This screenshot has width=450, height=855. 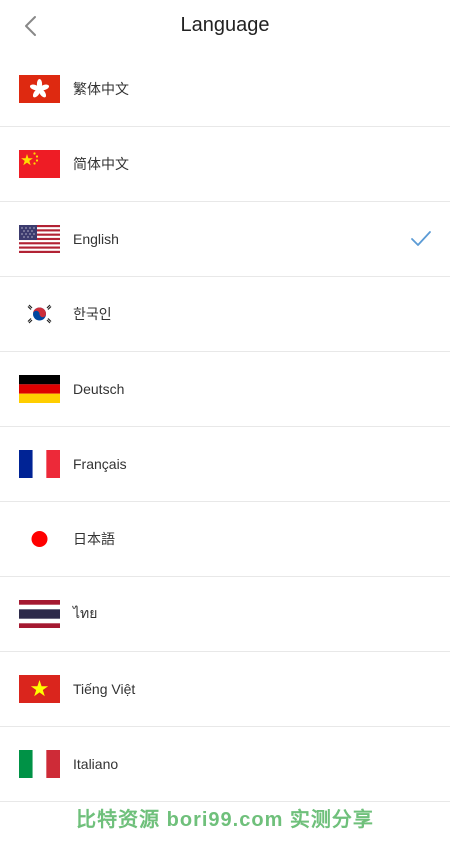 What do you see at coordinates (225, 614) in the screenshot?
I see `language-item-thai: ไทย` at bounding box center [225, 614].